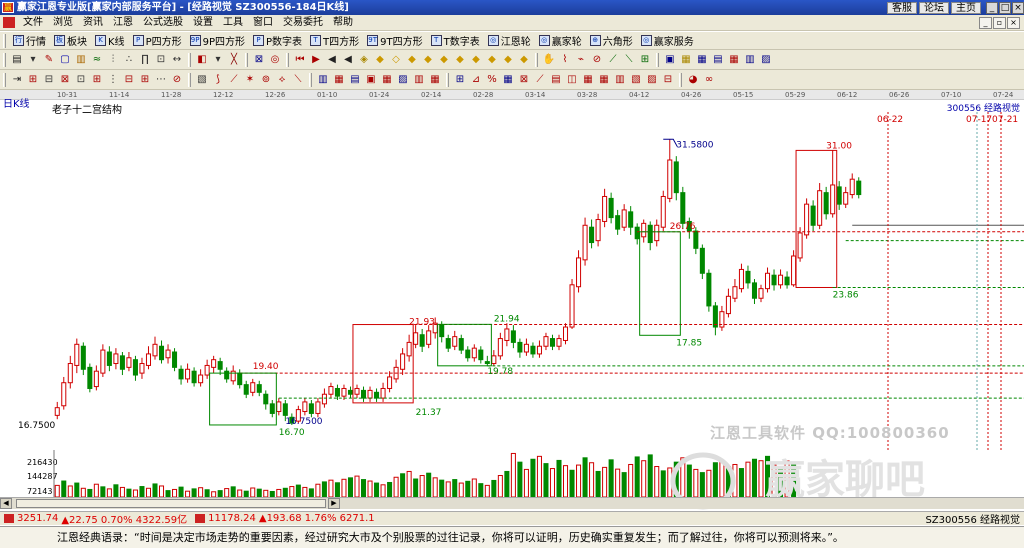 This screenshot has width=1024, height=548. I want to click on square-icon: ◧, so click(202, 60).